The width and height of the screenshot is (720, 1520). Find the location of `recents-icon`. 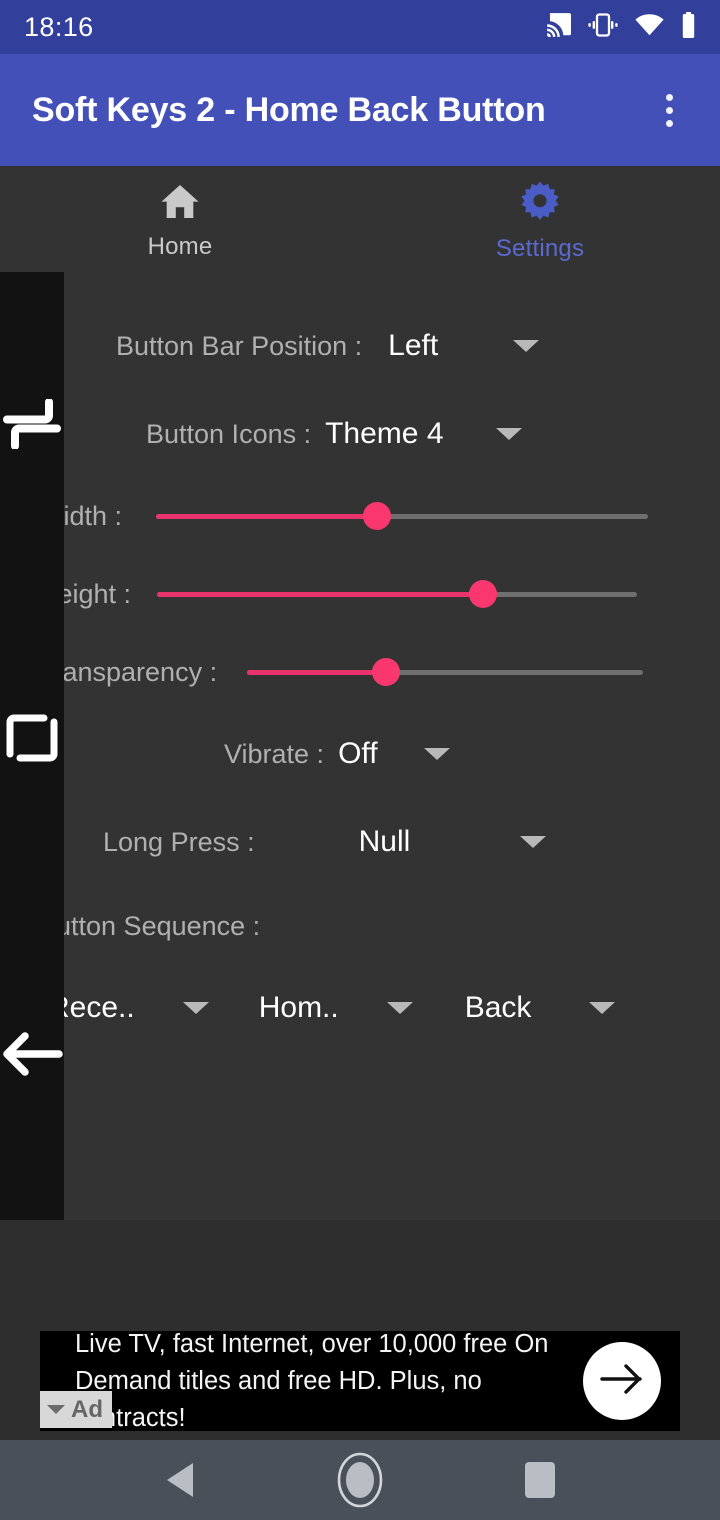

recents-icon is located at coordinates (32, 425).